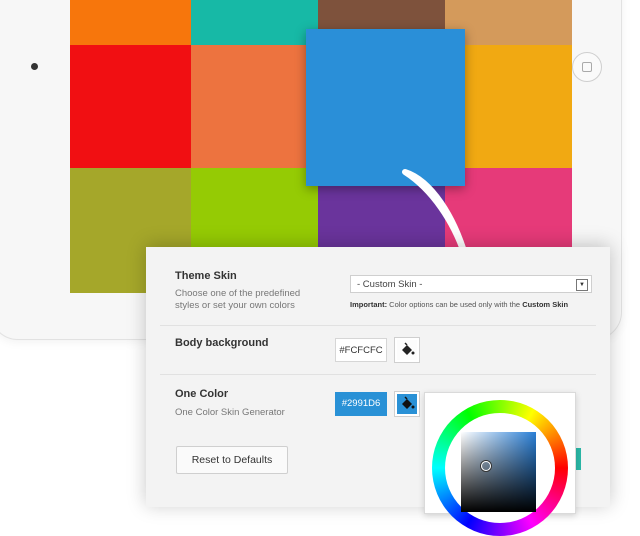 This screenshot has height=536, width=640. What do you see at coordinates (471, 284) in the screenshot?
I see `theme-skin-select: - Custom Skin - ▼` at bounding box center [471, 284].